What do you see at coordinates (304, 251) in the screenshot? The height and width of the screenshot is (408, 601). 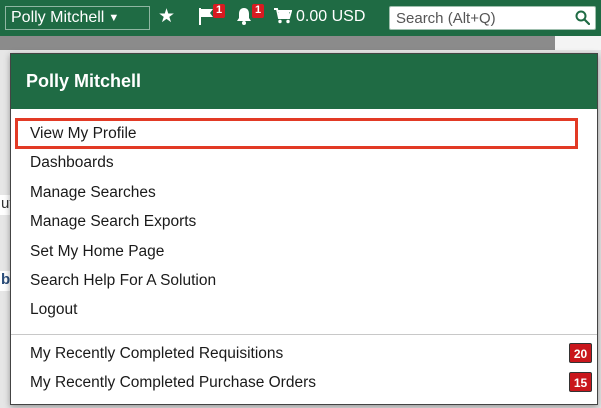 I see `menu-item-set-my-home-page: Set My Home Page` at bounding box center [304, 251].